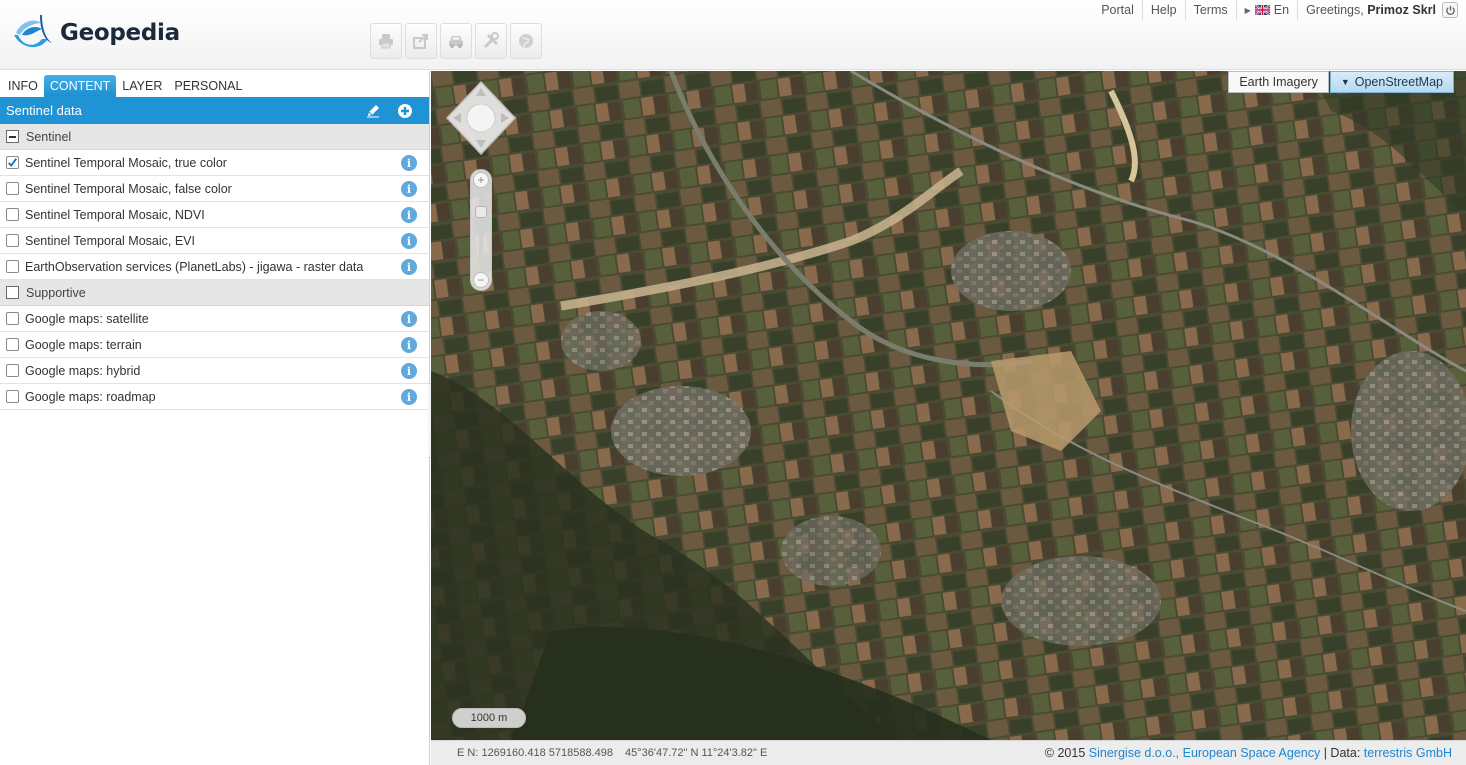 The width and height of the screenshot is (1466, 765). What do you see at coordinates (214, 241) in the screenshot?
I see `layer-item: Sentinel Temporal Mosaic, EVI i` at bounding box center [214, 241].